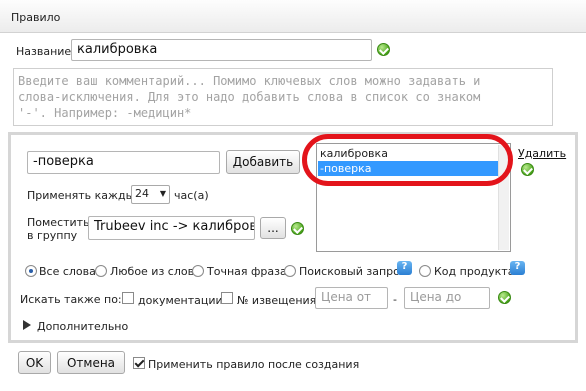 Image resolution: width=586 pixels, height=391 pixels. What do you see at coordinates (45, 51) in the screenshot?
I see `name-label: Название:` at bounding box center [45, 51].